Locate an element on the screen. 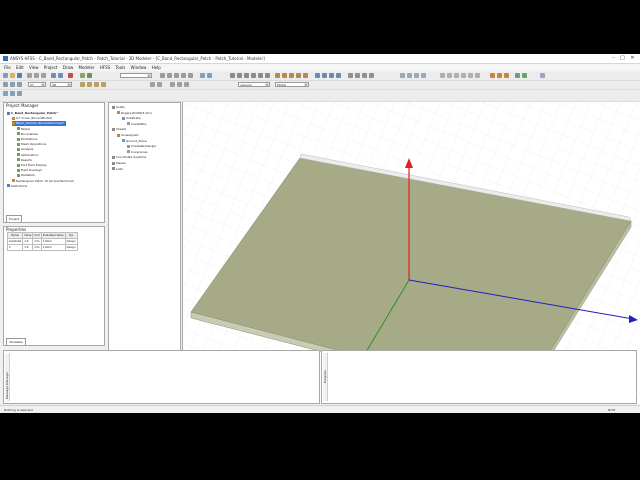 The image size is (640, 480). mirror-icon is located at coordinates (364, 75).